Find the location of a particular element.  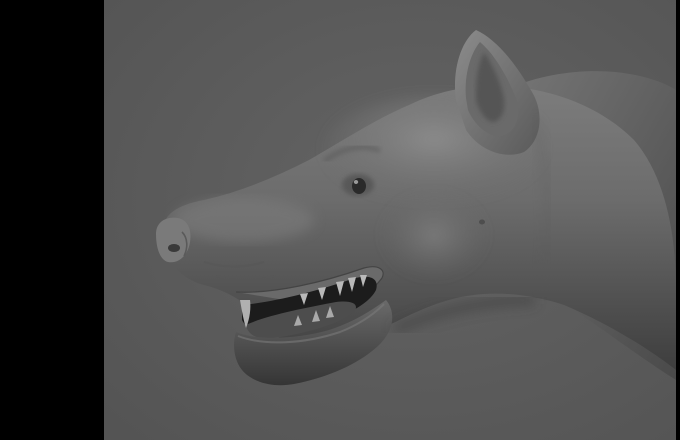

cheek-highlight is located at coordinates (434, 235).